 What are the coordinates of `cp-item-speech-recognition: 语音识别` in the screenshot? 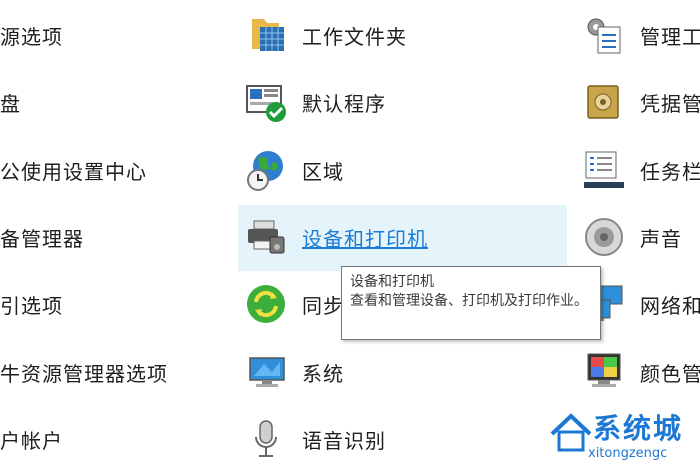 It's located at (402, 439).